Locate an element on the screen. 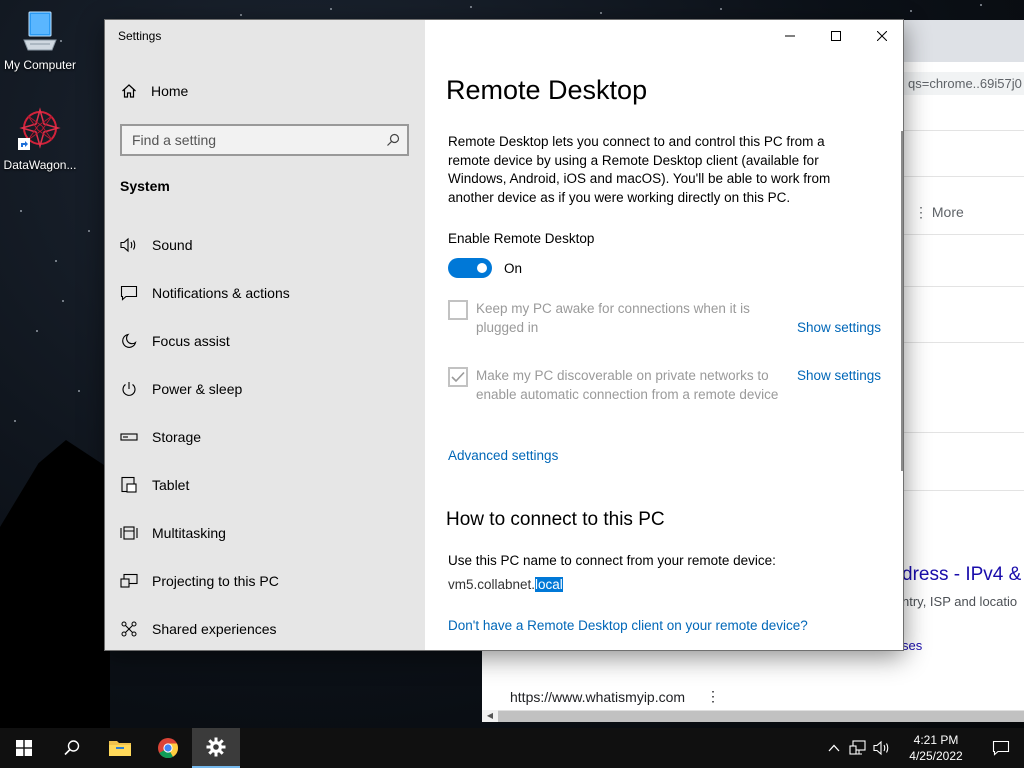 The image size is (1024, 768). settings-button is located at coordinates (216, 748).